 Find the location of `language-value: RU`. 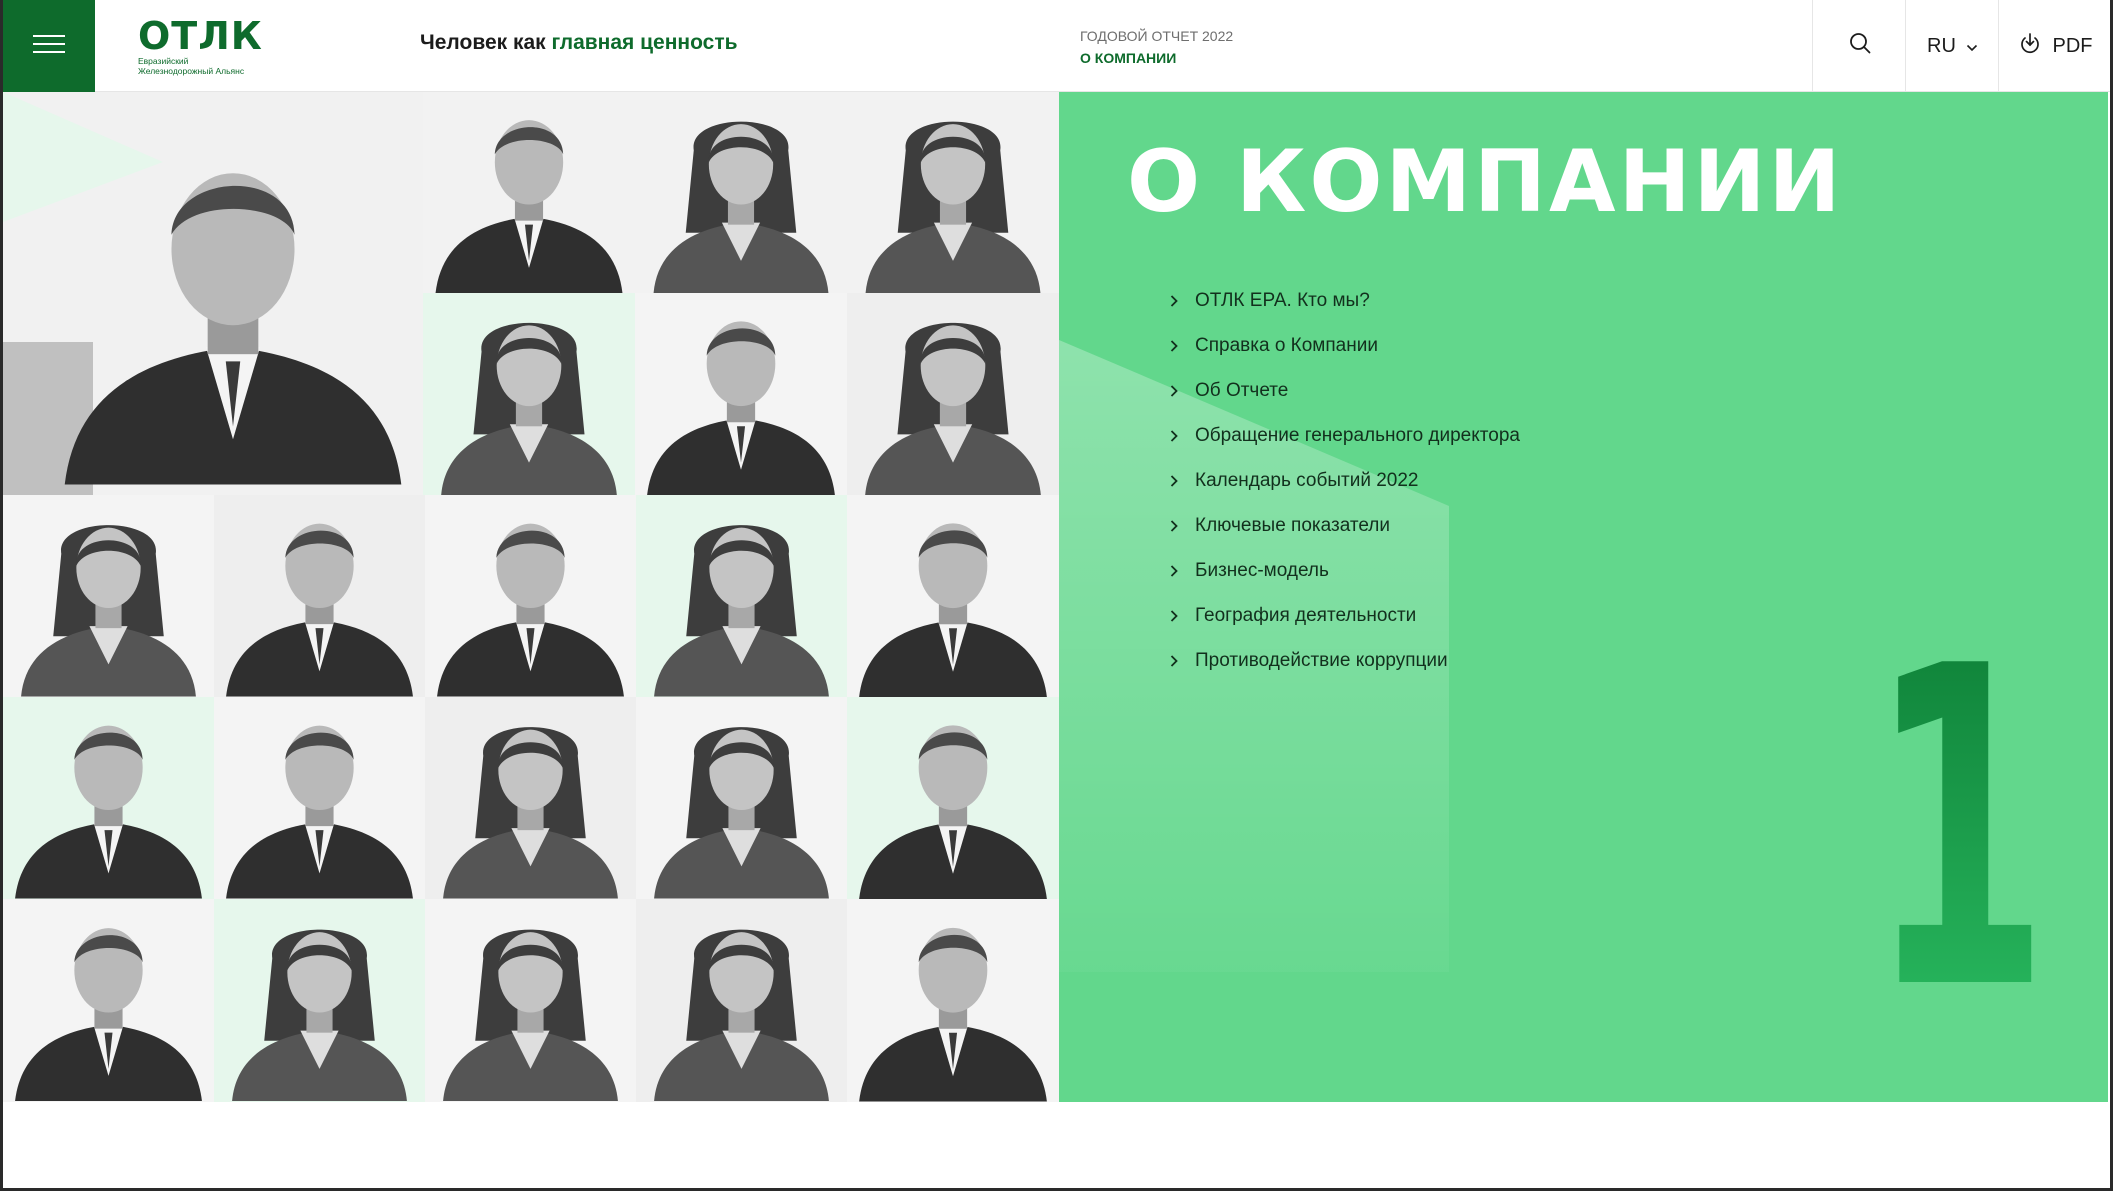

language-value: RU is located at coordinates (1941, 45).